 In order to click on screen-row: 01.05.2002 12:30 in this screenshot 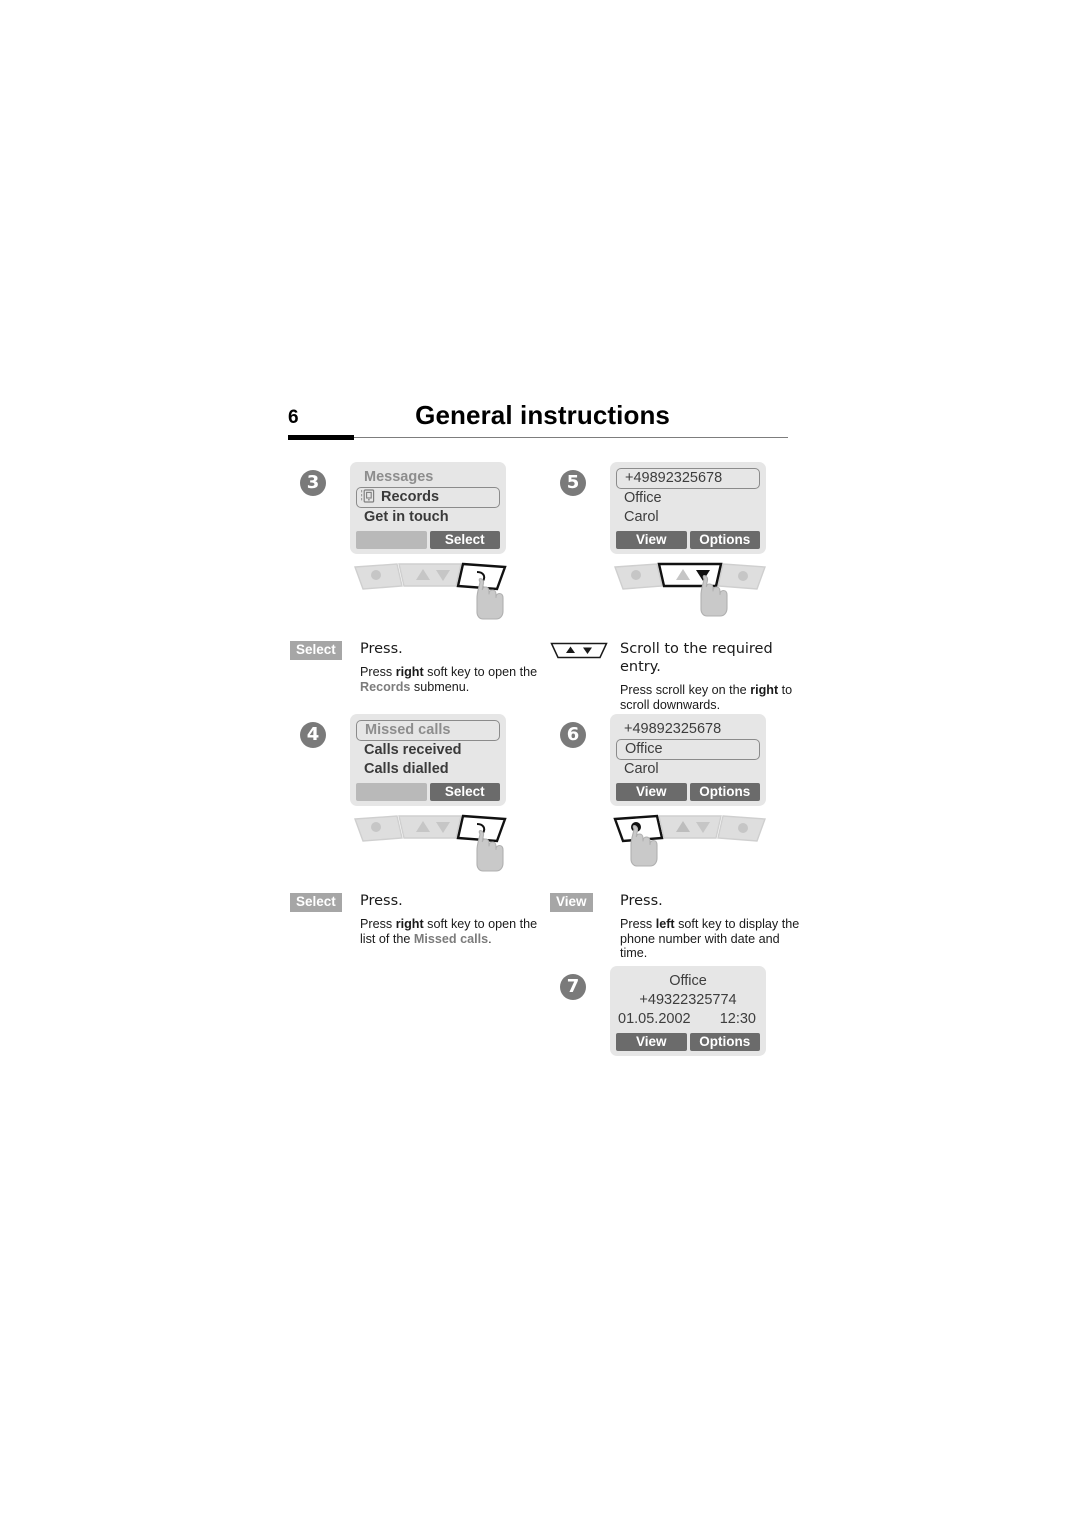, I will do `click(688, 1019)`.